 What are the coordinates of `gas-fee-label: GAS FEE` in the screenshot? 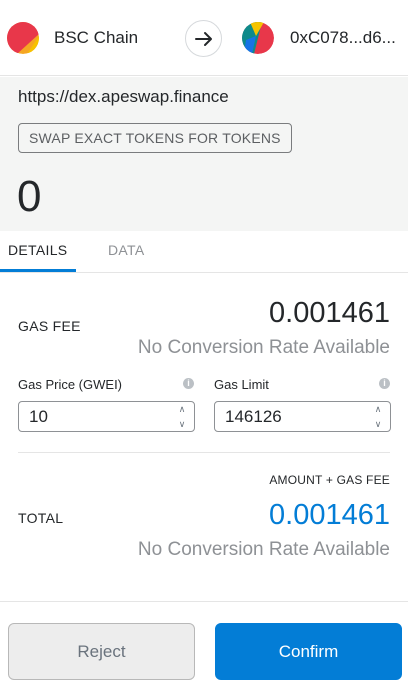 It's located at (49, 326).